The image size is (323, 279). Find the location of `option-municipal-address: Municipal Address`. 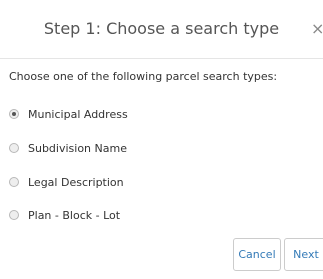

option-municipal-address: Municipal Address is located at coordinates (68, 114).